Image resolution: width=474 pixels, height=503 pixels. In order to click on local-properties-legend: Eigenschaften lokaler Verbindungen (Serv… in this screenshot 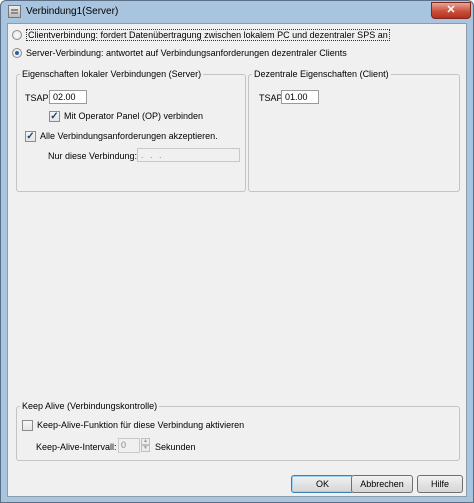, I will do `click(112, 74)`.